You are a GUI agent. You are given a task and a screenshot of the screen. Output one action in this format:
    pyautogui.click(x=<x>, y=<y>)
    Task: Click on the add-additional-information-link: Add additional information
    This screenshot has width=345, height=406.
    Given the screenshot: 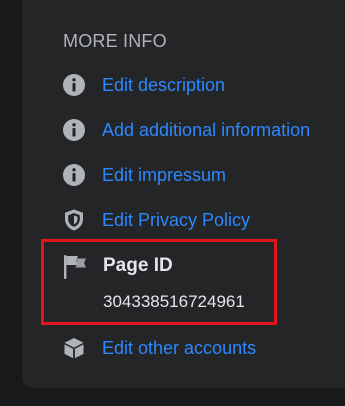 What is the action you would take?
    pyautogui.click(x=206, y=130)
    